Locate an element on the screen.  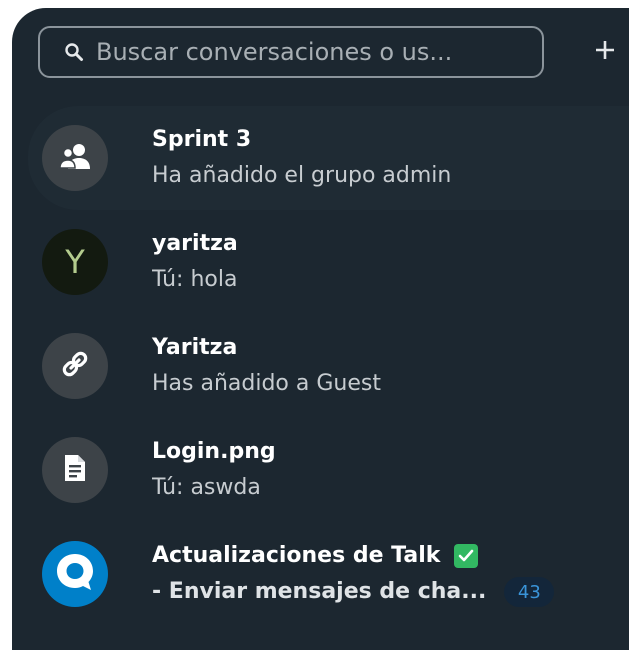
conversation-subtitle-row: - Enviar mensajes de cha... 43 is located at coordinates (390, 592).